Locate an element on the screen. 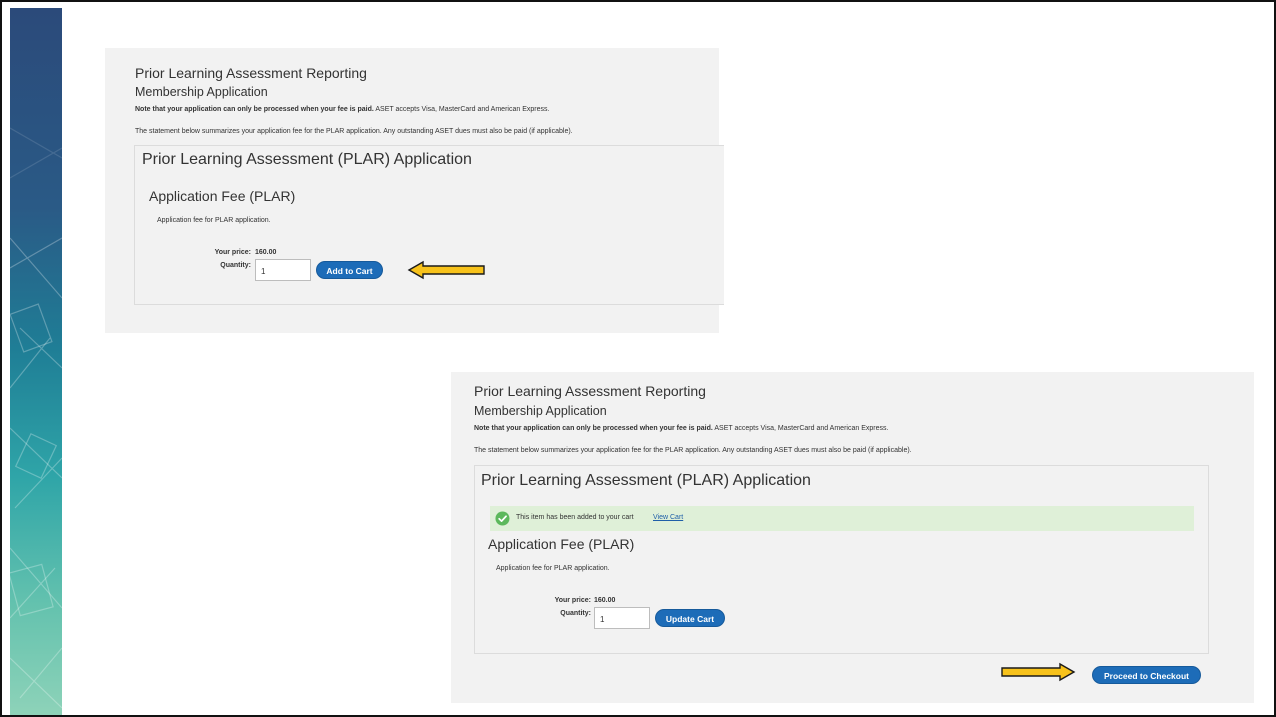 The height and width of the screenshot is (717, 1276). decorative-side-band is located at coordinates (36, 361).